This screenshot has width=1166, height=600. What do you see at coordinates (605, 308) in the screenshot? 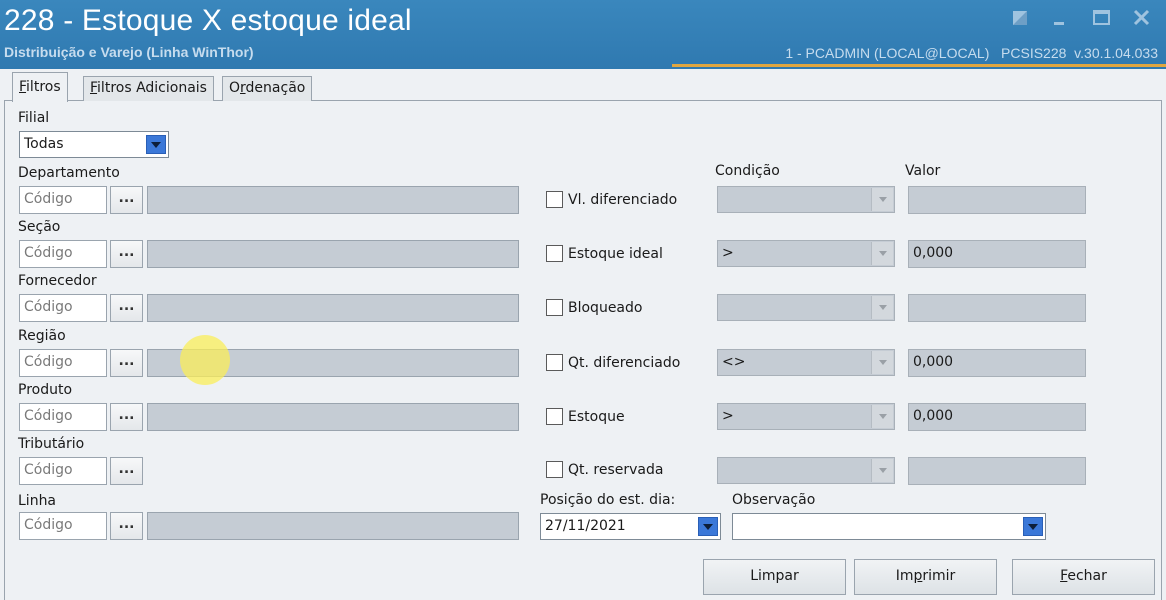
I see `bloqueado-label: Bloqueado` at bounding box center [605, 308].